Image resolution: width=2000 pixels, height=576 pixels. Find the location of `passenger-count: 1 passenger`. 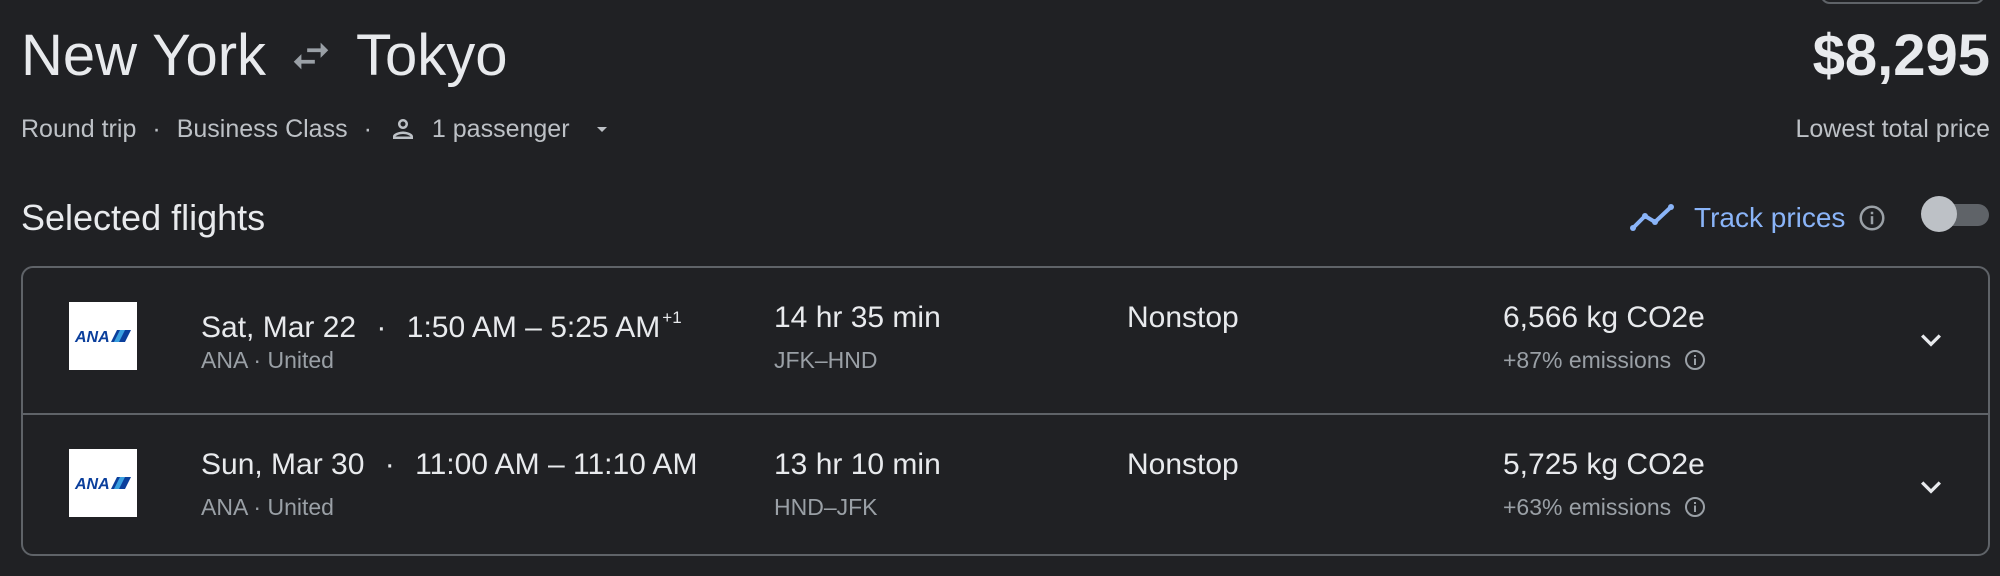

passenger-count: 1 passenger is located at coordinates (500, 128).